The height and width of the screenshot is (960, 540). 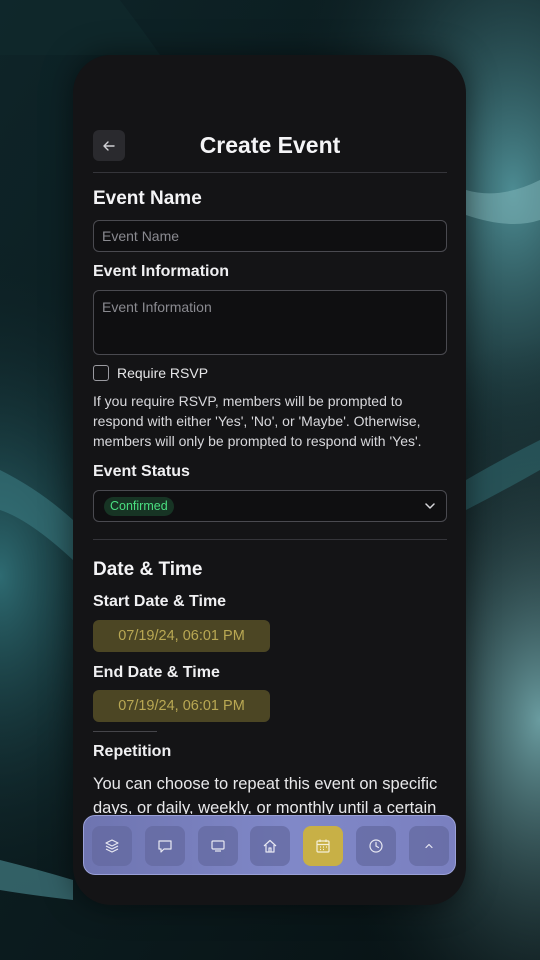 I want to click on event-name-heading: Event Name, so click(x=147, y=198).